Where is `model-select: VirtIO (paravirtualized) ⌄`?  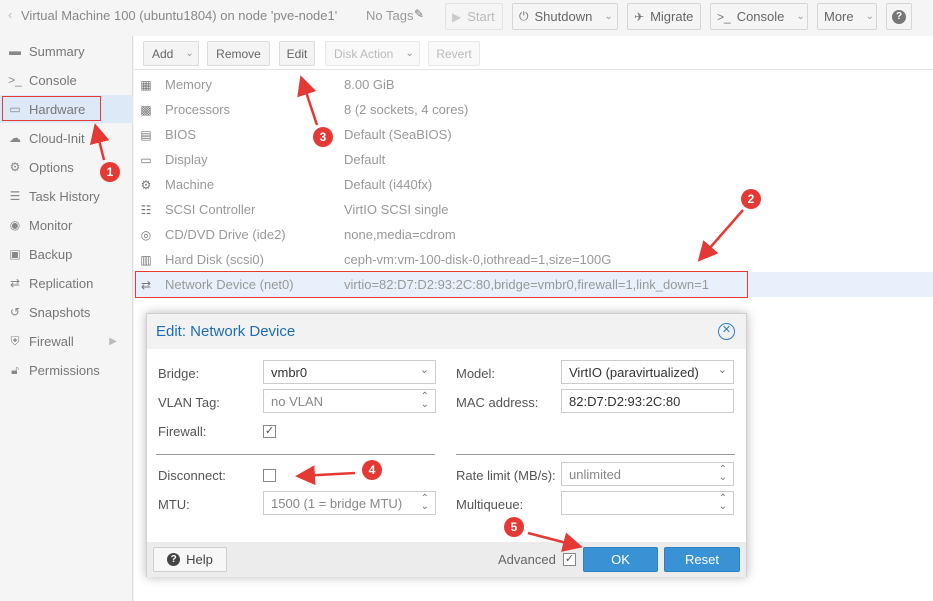 model-select: VirtIO (paravirtualized) ⌄ is located at coordinates (647, 372).